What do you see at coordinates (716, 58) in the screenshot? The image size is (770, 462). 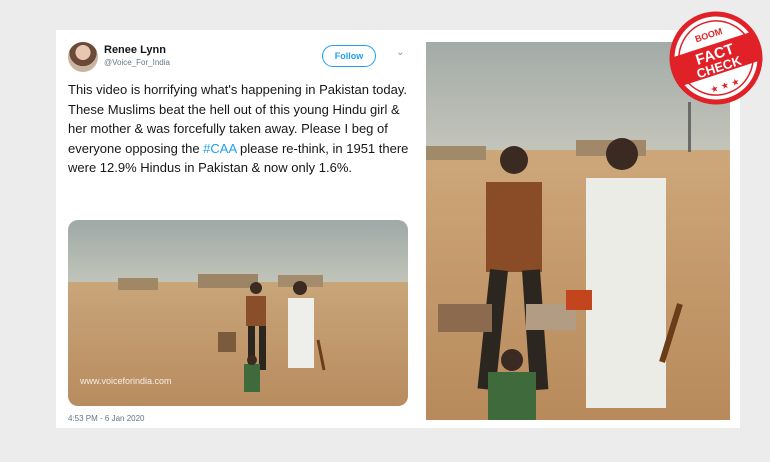 I see `fact-check-stamp: BOOM FACT CHECK ★ ★ ★` at bounding box center [716, 58].